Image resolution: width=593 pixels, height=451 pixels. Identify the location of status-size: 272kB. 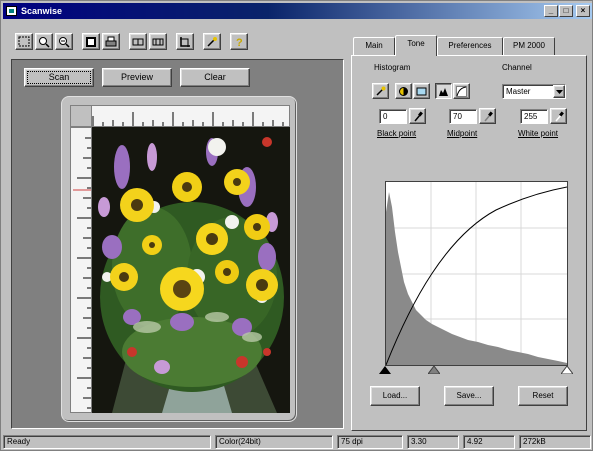
(555, 442).